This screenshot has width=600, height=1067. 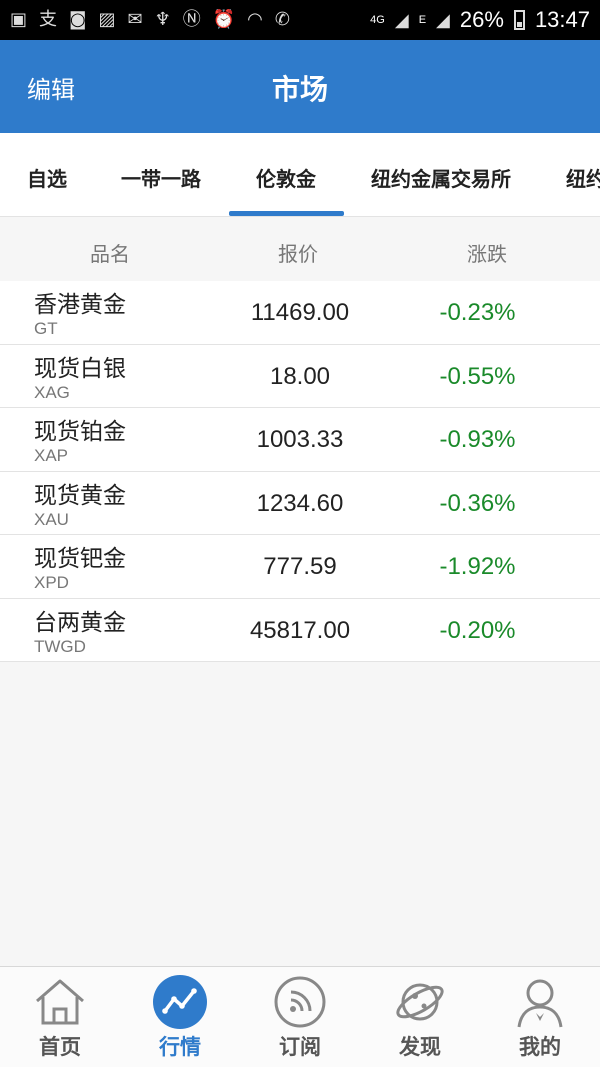 What do you see at coordinates (286, 213) in the screenshot?
I see `active-tab-indicator` at bounding box center [286, 213].